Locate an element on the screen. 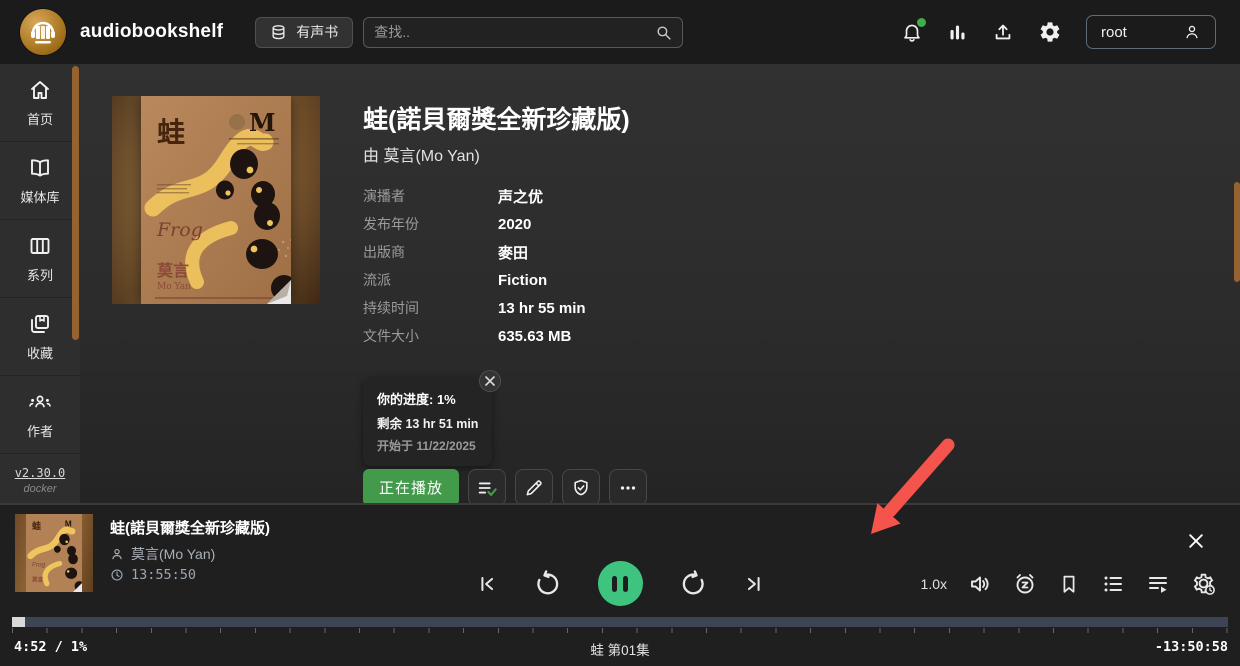 Image resolution: width=1240 pixels, height=666 pixels. sleep-timer-button is located at coordinates (1025, 584).